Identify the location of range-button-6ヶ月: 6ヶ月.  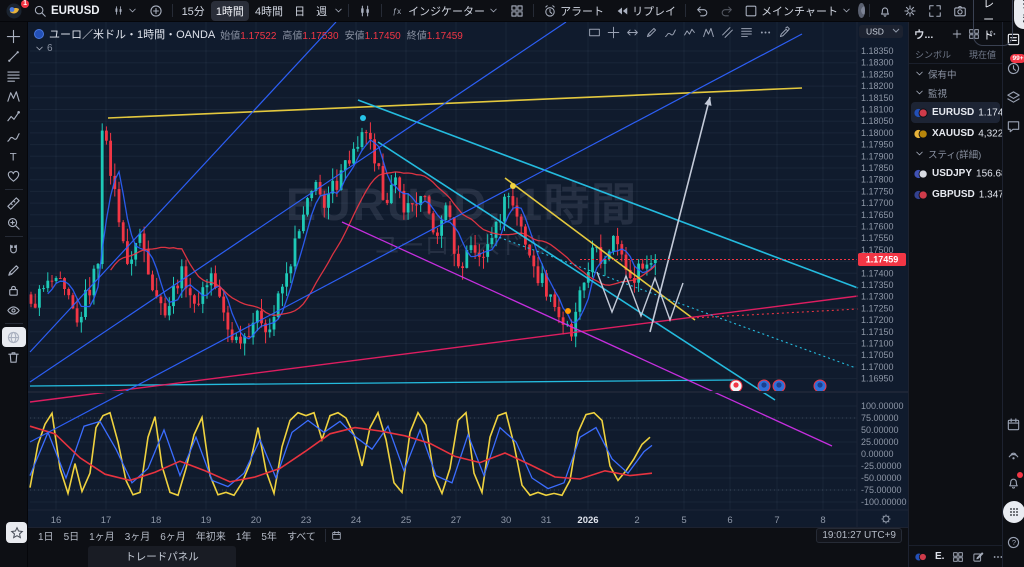
(173, 535).